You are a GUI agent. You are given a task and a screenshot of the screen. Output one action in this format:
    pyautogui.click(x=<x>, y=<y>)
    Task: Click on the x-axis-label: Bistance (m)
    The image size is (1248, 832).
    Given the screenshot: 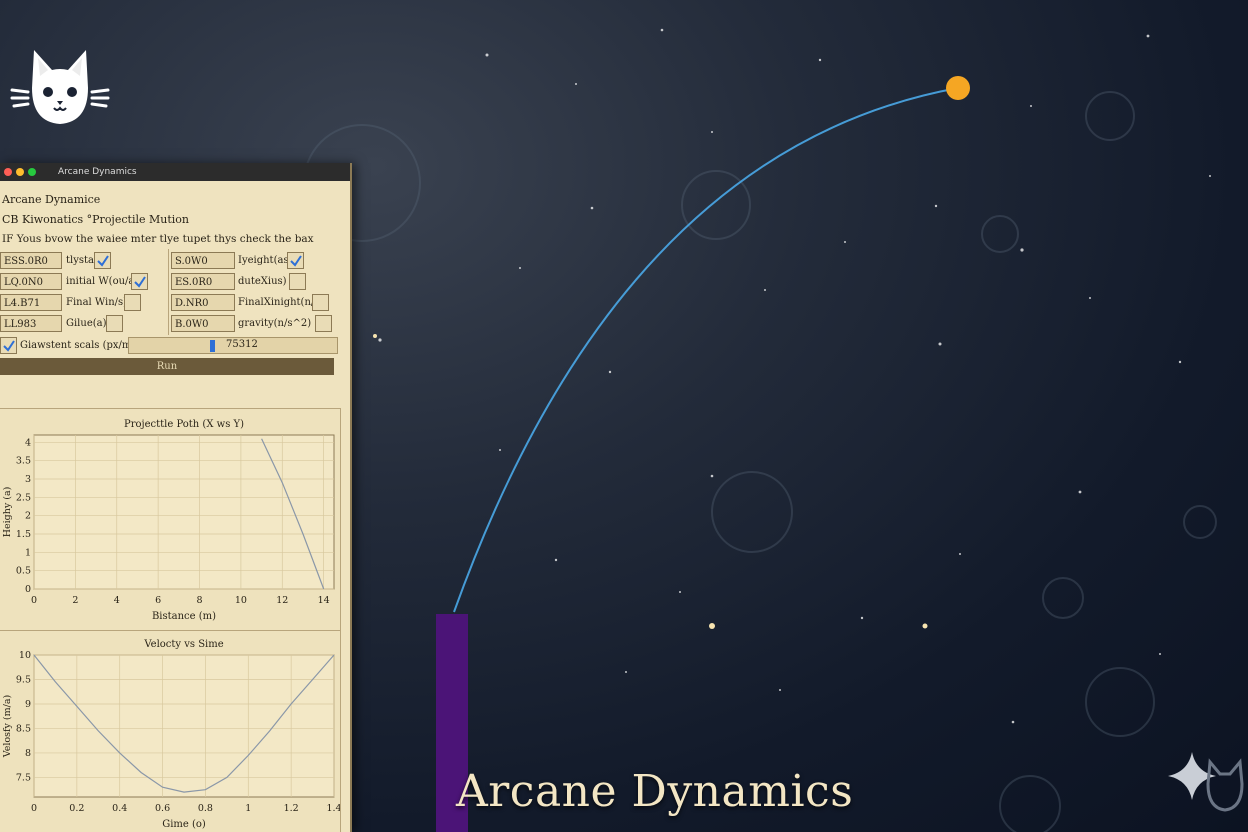 What is the action you would take?
    pyautogui.click(x=184, y=616)
    